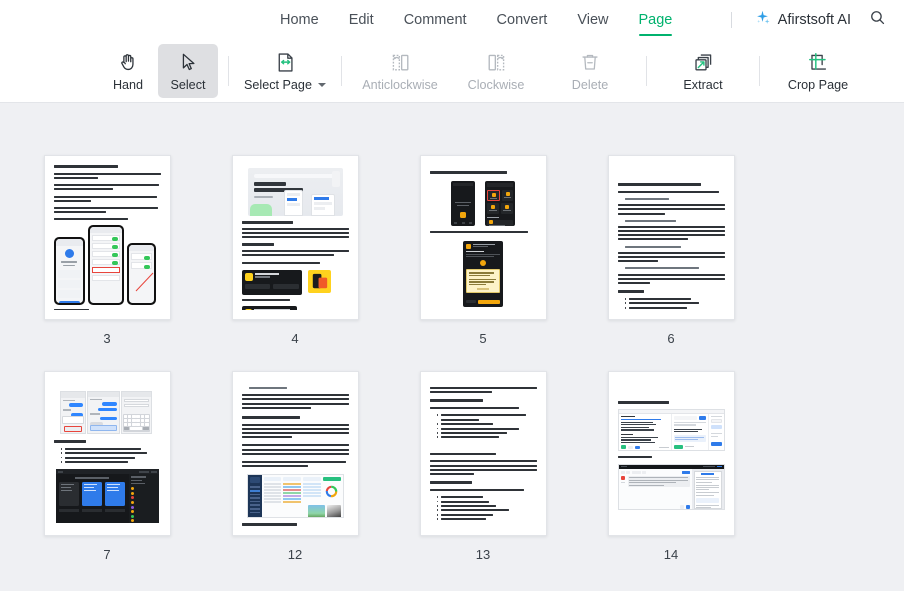 The height and width of the screenshot is (591, 904). Describe the element at coordinates (818, 62) in the screenshot. I see `crop-icon` at that location.